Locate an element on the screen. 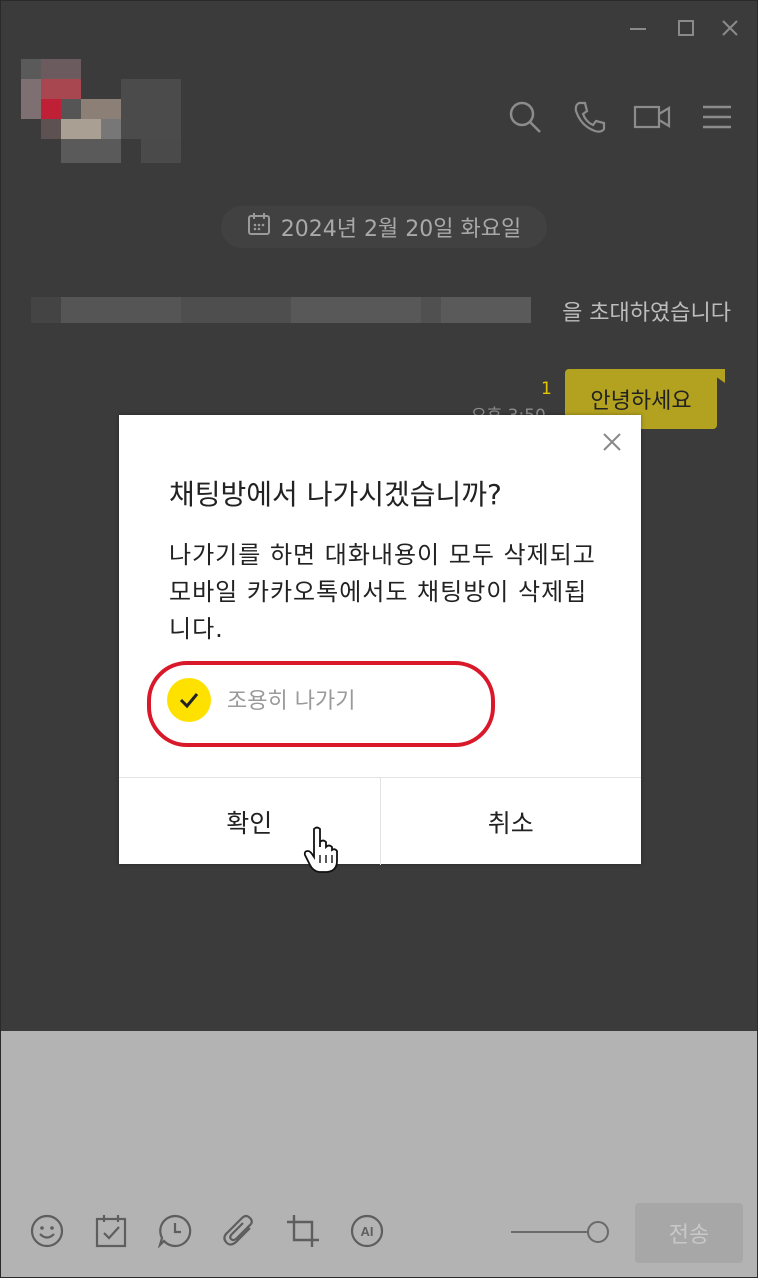 This screenshot has height=1278, width=758. system-message: 을 초대하였습니다 is located at coordinates (381, 309).